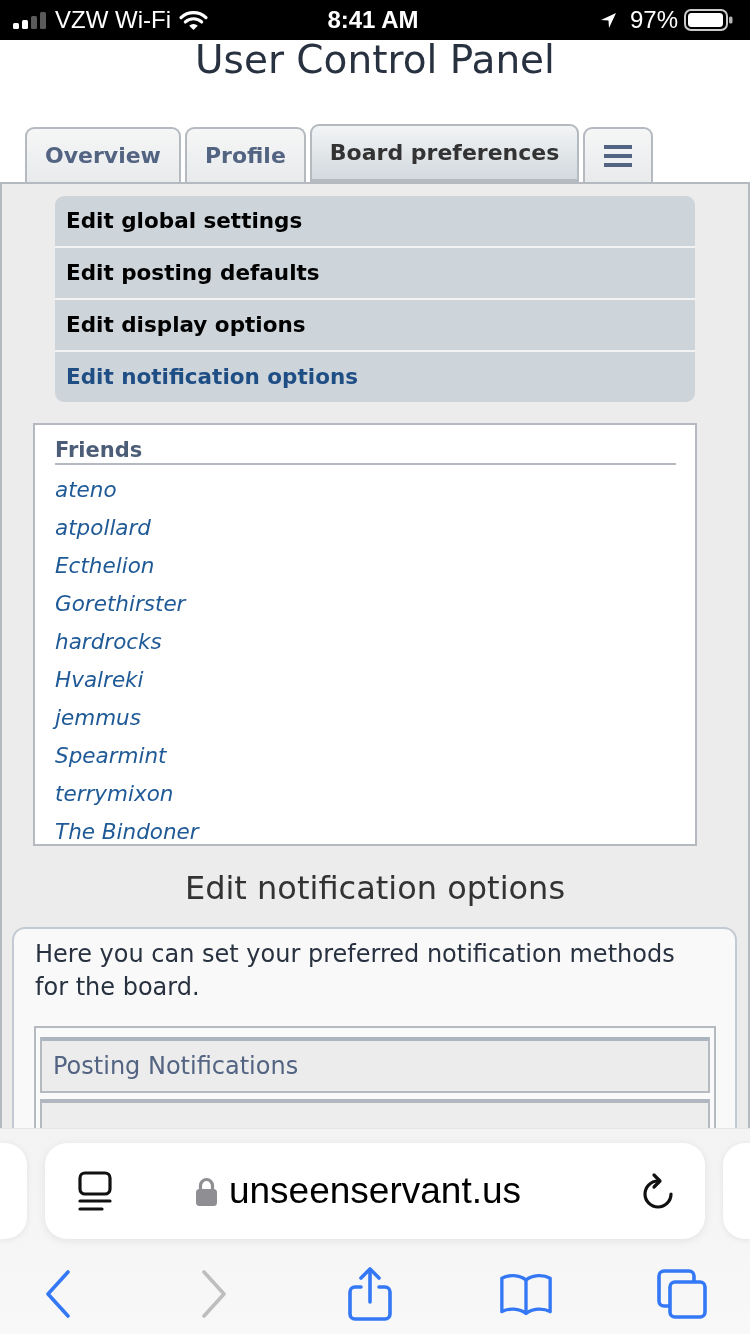 The width and height of the screenshot is (750, 1334). I want to click on friend-link: ateno, so click(86, 490).